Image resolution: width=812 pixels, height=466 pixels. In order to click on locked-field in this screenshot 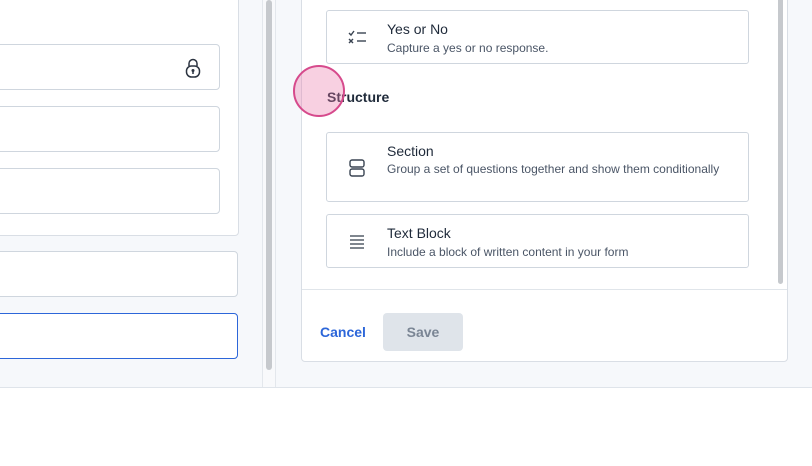, I will do `click(110, 67)`.